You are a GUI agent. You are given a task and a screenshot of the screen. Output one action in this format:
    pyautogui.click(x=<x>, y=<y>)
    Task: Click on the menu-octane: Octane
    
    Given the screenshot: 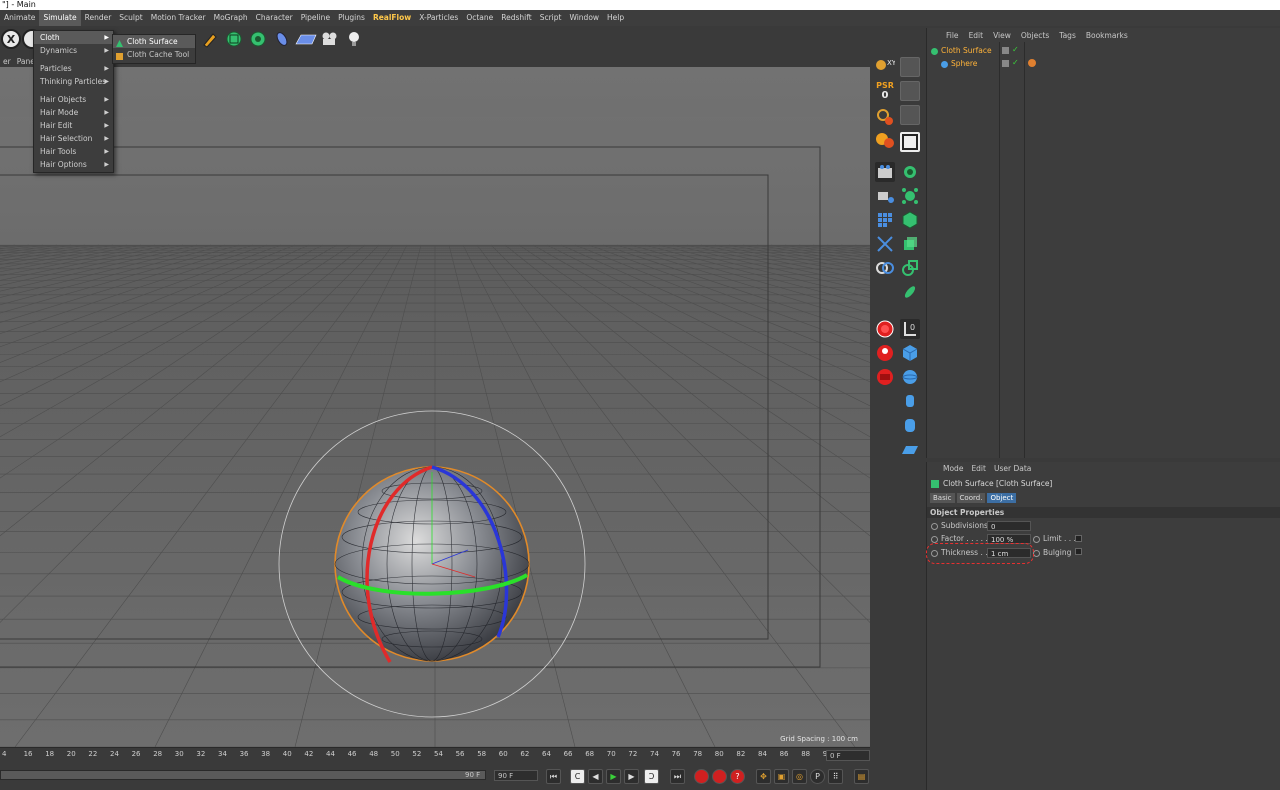 What is the action you would take?
    pyautogui.click(x=479, y=18)
    